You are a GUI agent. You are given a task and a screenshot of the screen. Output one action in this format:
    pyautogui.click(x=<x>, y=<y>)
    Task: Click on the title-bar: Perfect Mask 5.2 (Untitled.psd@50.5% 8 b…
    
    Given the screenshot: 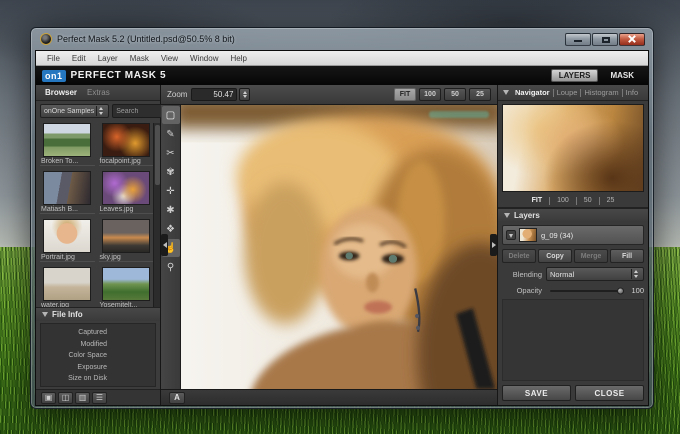 What is the action you would take?
    pyautogui.click(x=342, y=39)
    